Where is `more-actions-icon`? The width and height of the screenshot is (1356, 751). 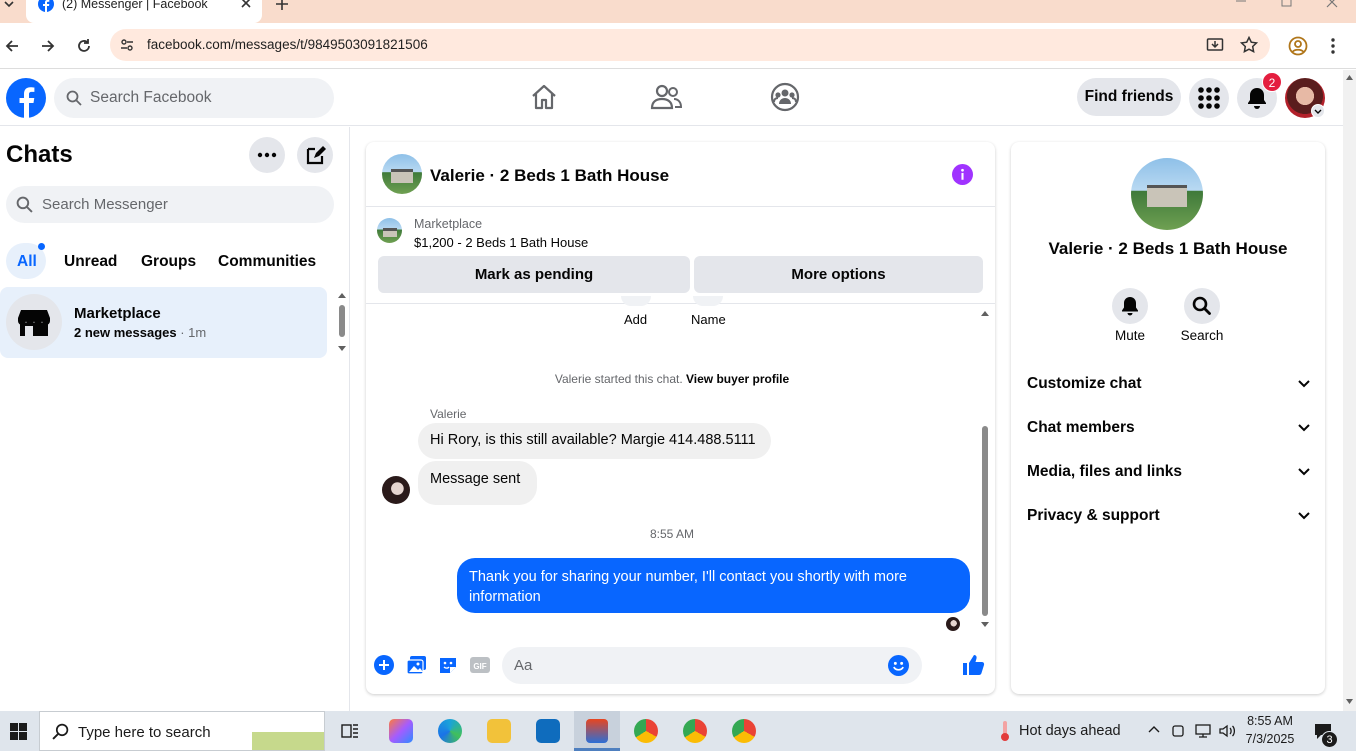 more-actions-icon is located at coordinates (384, 665).